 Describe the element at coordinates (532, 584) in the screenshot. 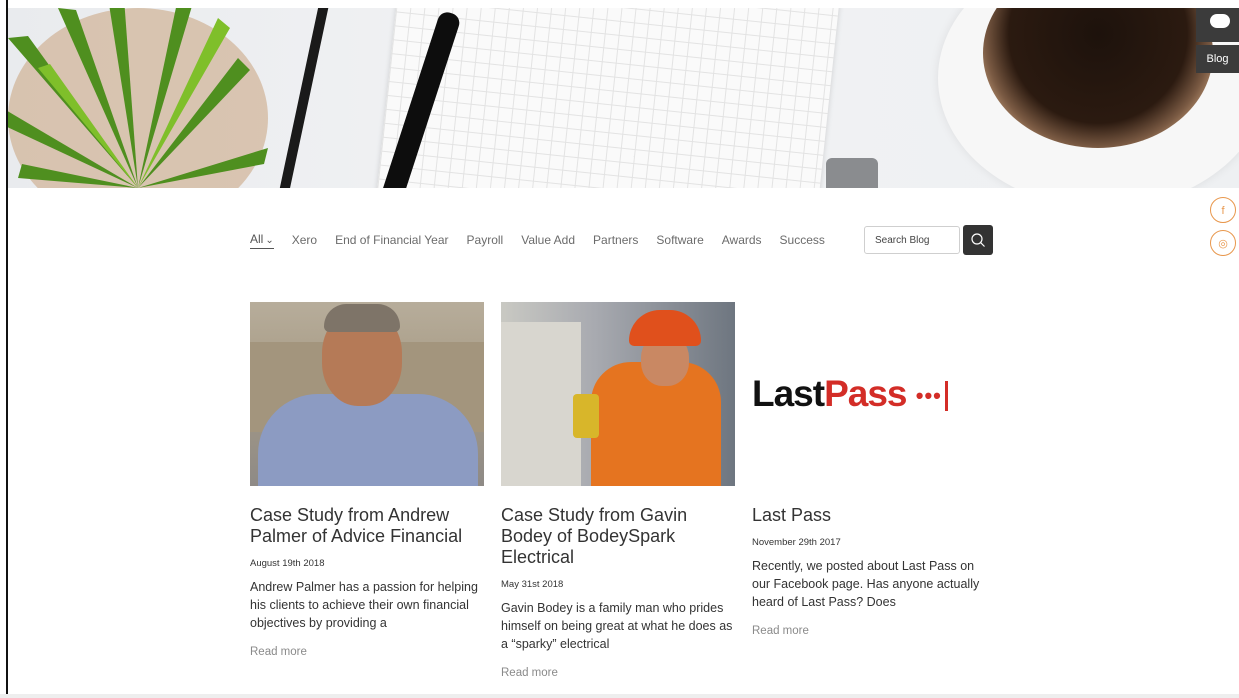

I see `post-date: May 31st 2018` at that location.